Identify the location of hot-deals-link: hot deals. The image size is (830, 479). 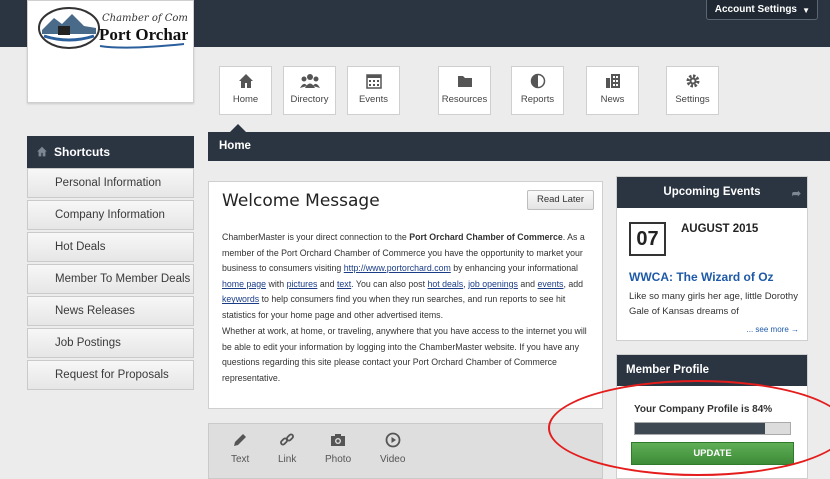
(445, 284).